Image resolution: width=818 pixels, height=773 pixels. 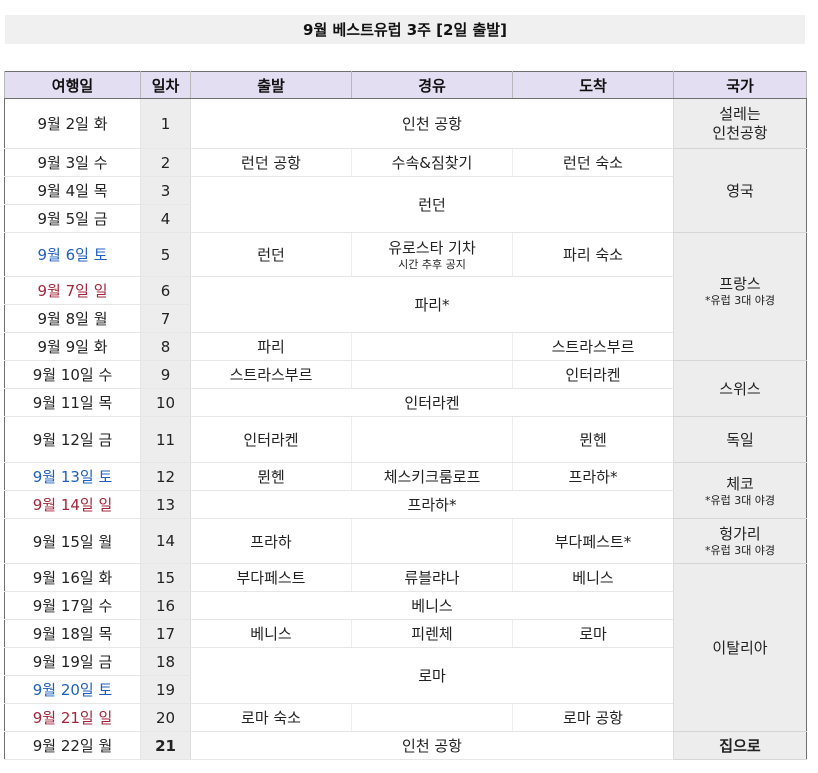 I want to click on depart-cell: 로마 숙소, so click(x=271, y=717).